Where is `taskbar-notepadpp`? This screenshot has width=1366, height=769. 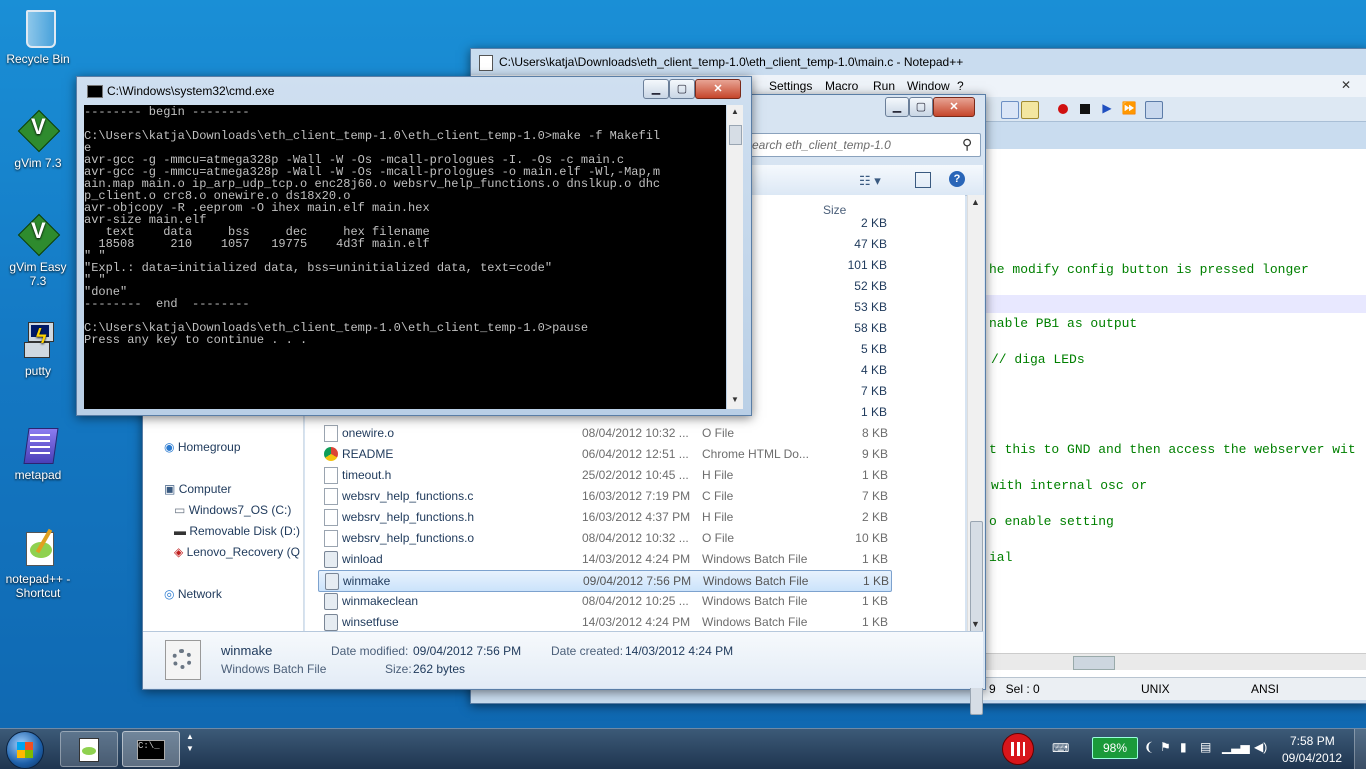 taskbar-notepadpp is located at coordinates (89, 749).